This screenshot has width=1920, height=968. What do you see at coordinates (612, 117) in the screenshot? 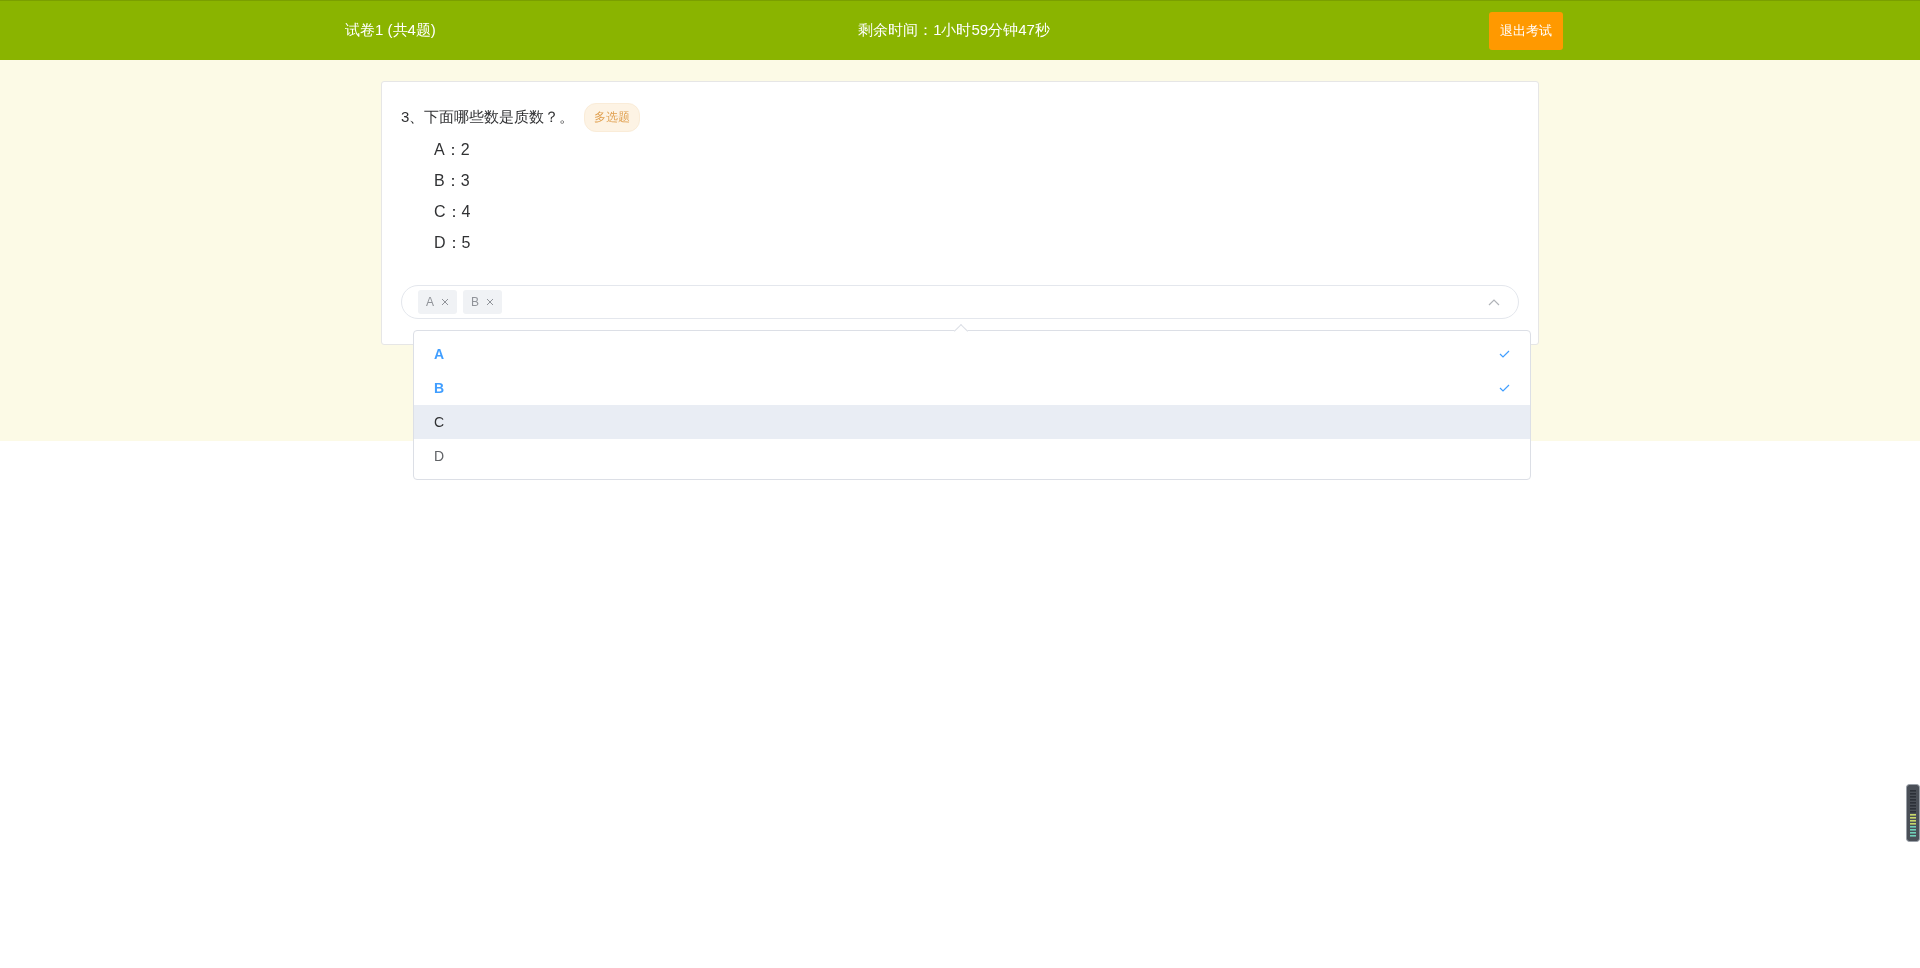
I see `question-type-tag: 多选题` at bounding box center [612, 117].